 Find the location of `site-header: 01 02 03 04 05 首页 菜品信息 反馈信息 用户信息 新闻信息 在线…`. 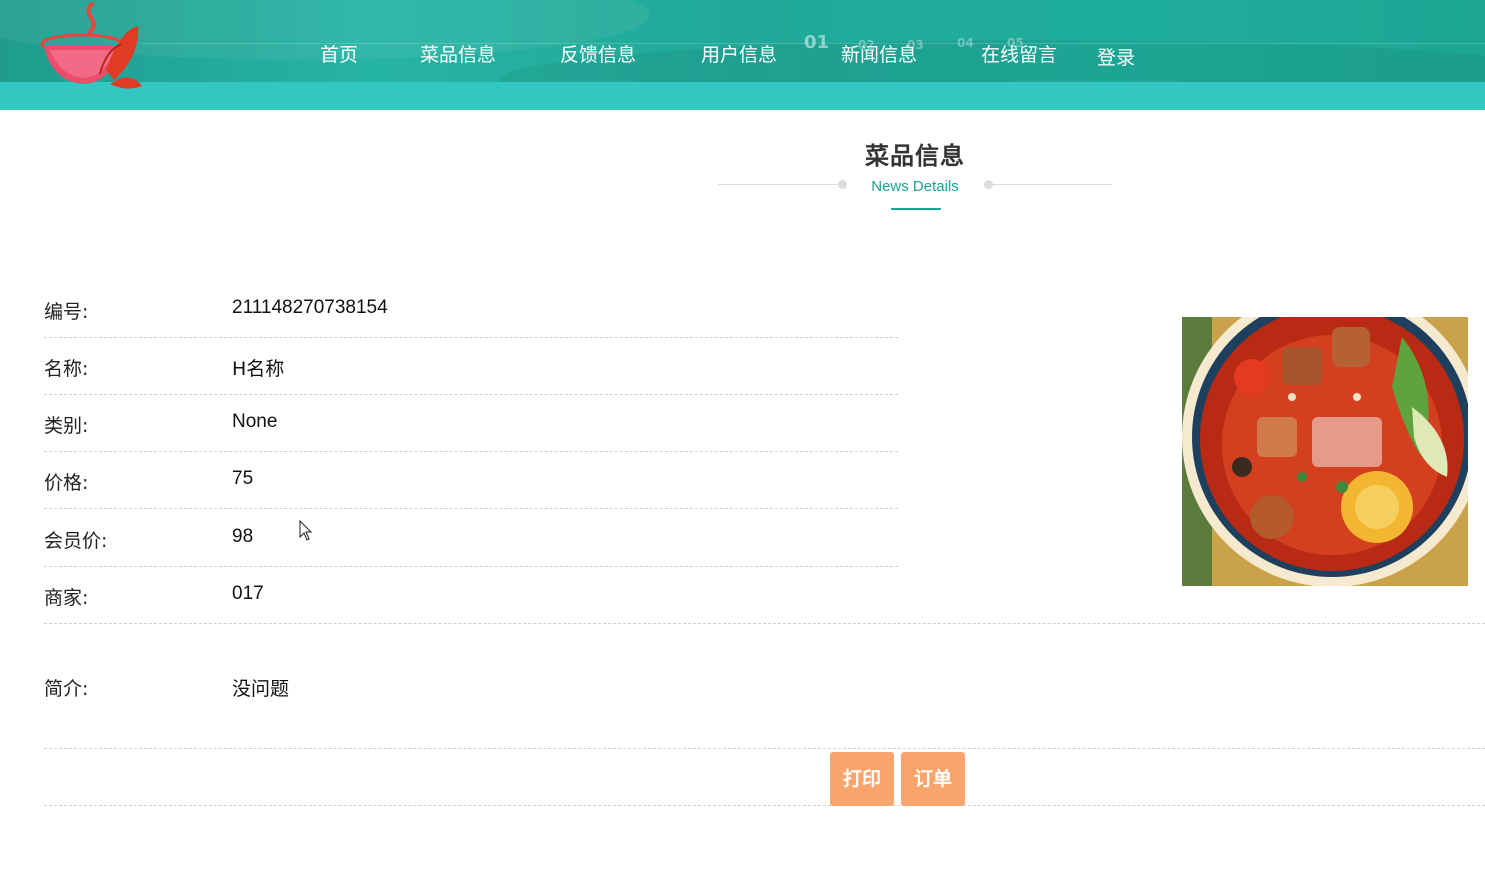

site-header: 01 02 03 04 05 首页 菜品信息 反馈信息 用户信息 新闻信息 在线… is located at coordinates (742, 55).